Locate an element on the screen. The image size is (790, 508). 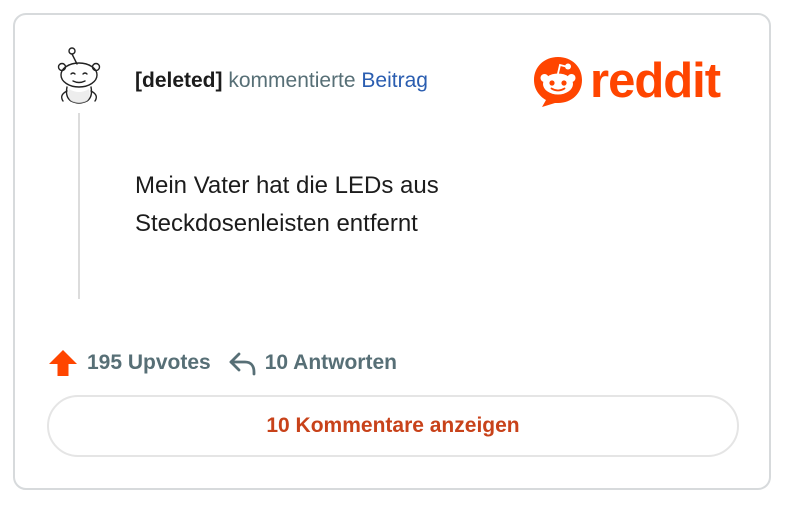
comment-stats: 195 Upvotes 10 Antworten is located at coordinates (222, 363).